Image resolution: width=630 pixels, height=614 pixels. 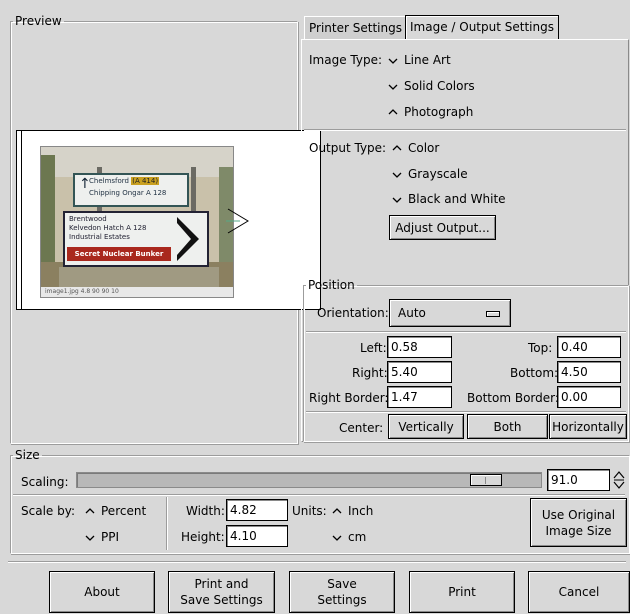 What do you see at coordinates (419, 347) in the screenshot?
I see `left-input: 0.58` at bounding box center [419, 347].